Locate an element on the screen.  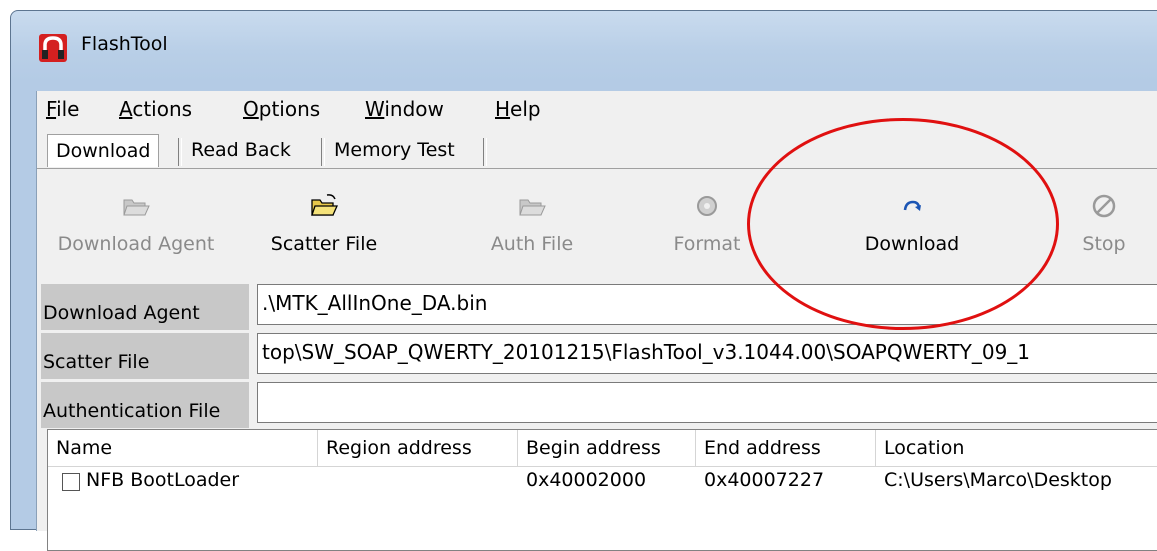
auth-file-label: Auth File is located at coordinates (532, 244).